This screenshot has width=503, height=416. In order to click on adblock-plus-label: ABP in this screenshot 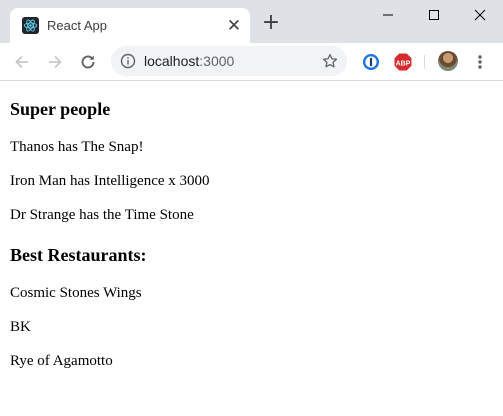, I will do `click(403, 63)`.